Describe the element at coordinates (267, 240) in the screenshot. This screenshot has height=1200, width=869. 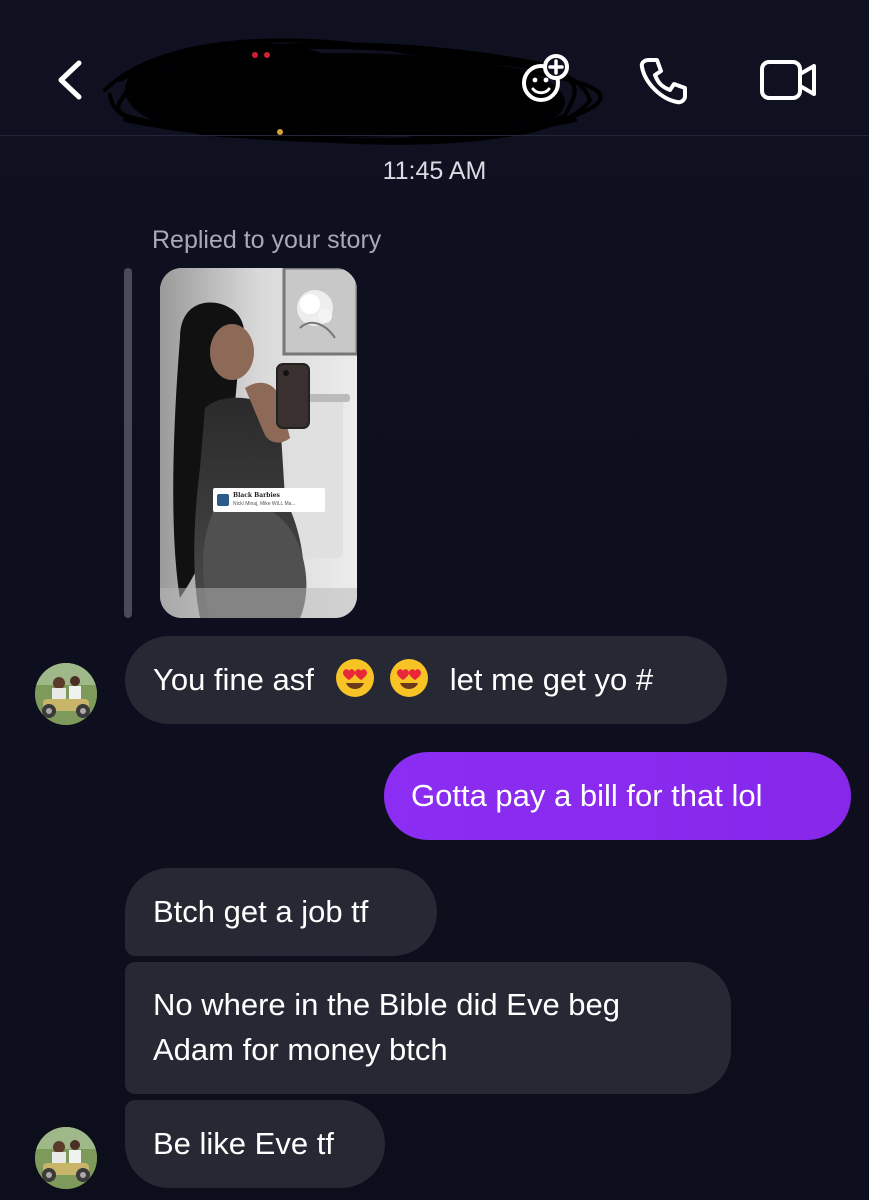
I see `story-reply-caption: Replied to your story` at that location.